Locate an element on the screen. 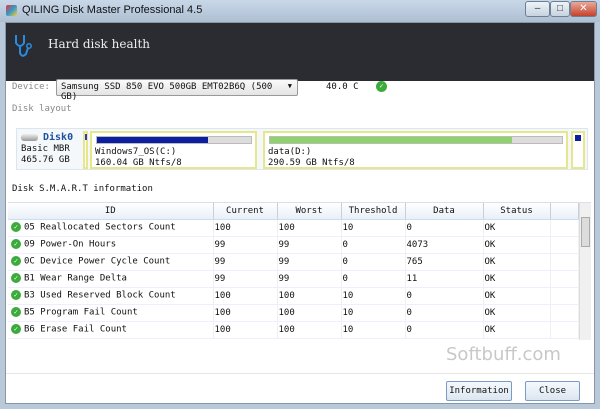 The width and height of the screenshot is (600, 409). table-row: ✓ 09 Power-On Hours 99 99 0 4073 OK is located at coordinates (293, 245).